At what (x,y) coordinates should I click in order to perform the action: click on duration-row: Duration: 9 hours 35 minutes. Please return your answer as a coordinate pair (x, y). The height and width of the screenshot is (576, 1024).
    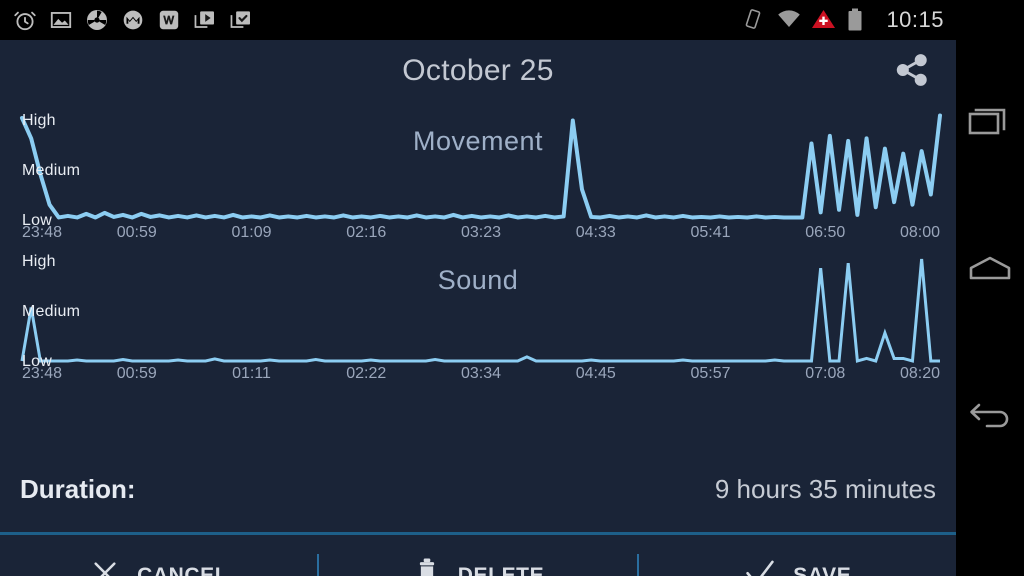
    Looking at the image, I should click on (478, 489).